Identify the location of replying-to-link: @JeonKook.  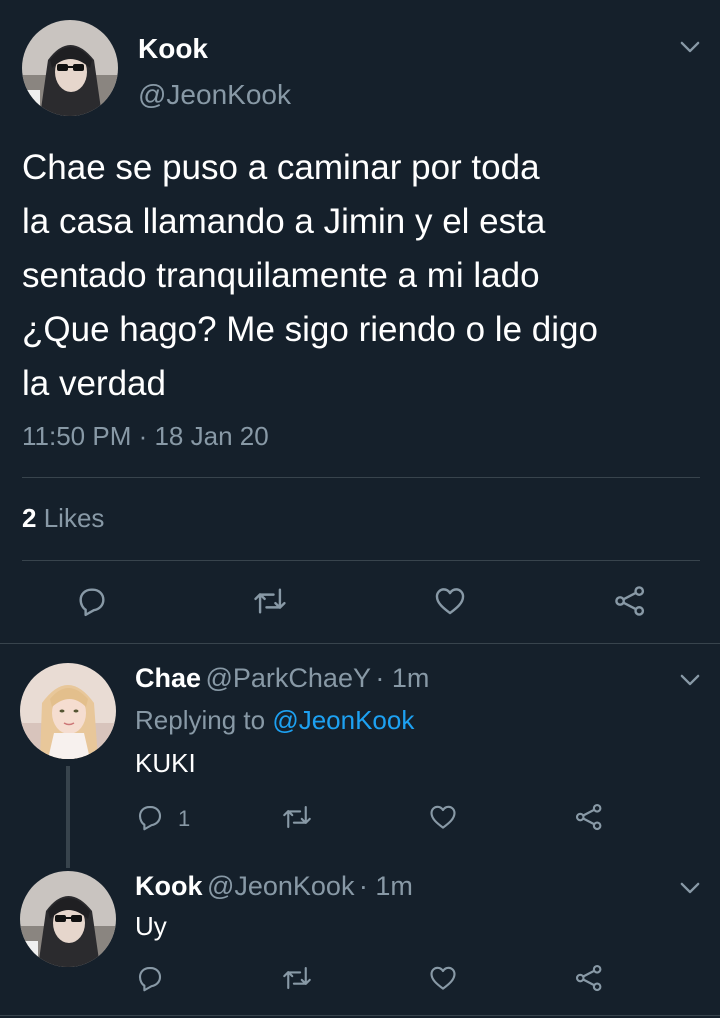
(343, 720).